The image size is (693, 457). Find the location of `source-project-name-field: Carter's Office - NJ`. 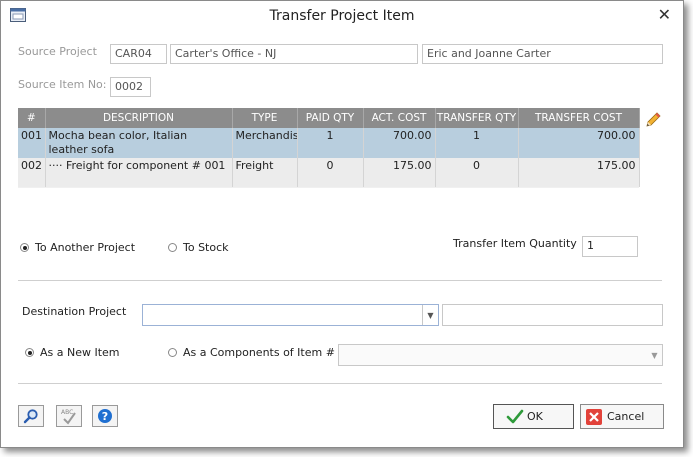

source-project-name-field: Carter's Office - NJ is located at coordinates (294, 54).